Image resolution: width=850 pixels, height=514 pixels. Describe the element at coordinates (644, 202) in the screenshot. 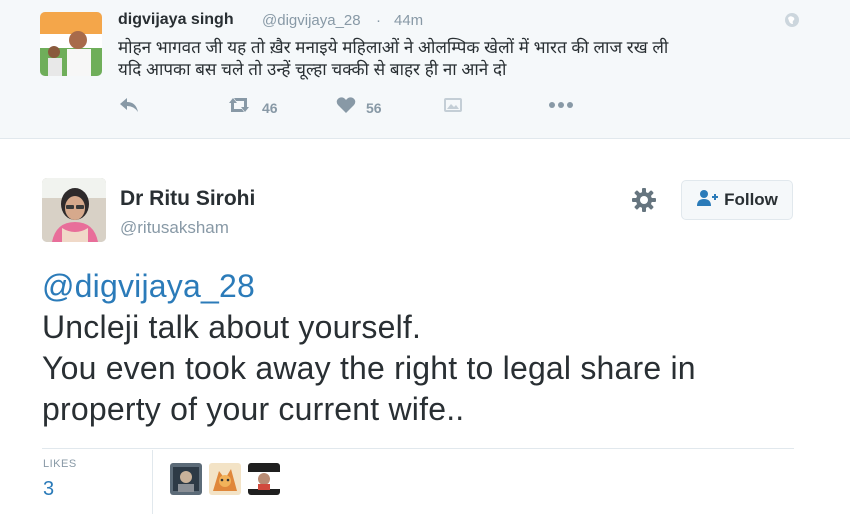

I see `gear-icon` at that location.